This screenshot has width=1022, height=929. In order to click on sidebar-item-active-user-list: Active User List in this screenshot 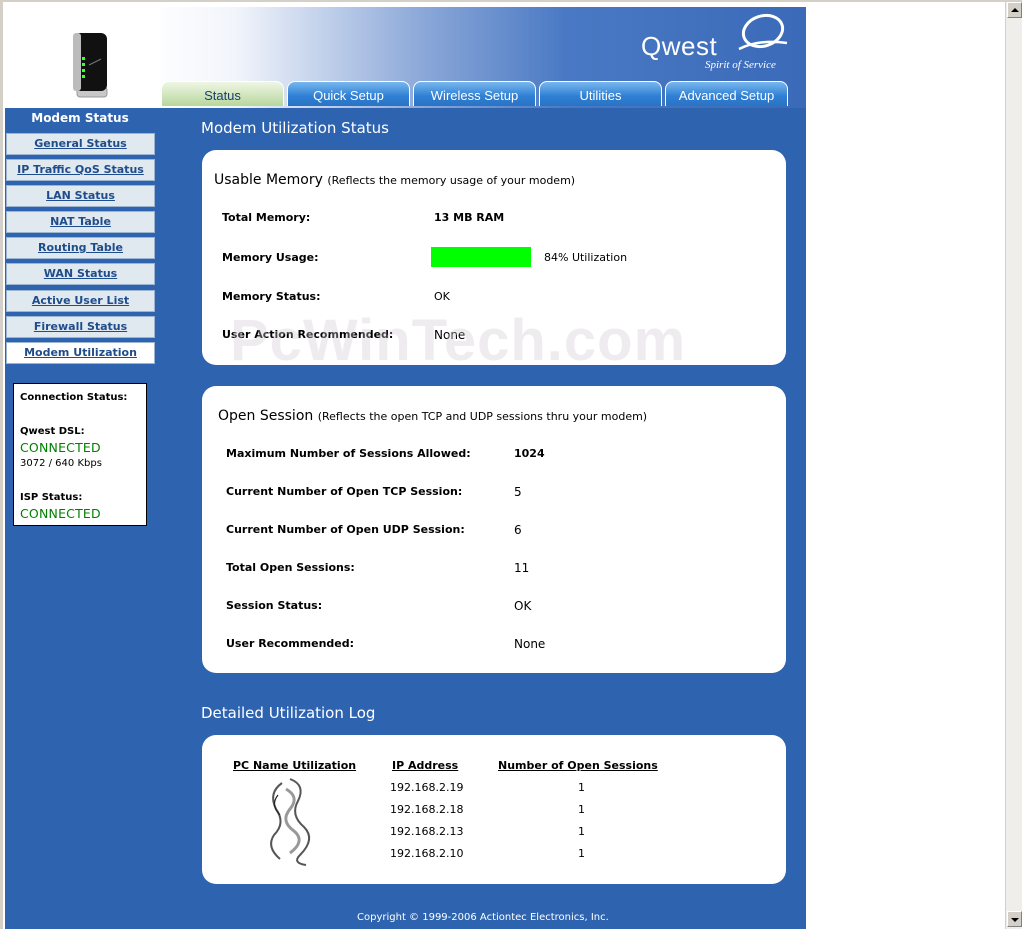, I will do `click(80, 301)`.